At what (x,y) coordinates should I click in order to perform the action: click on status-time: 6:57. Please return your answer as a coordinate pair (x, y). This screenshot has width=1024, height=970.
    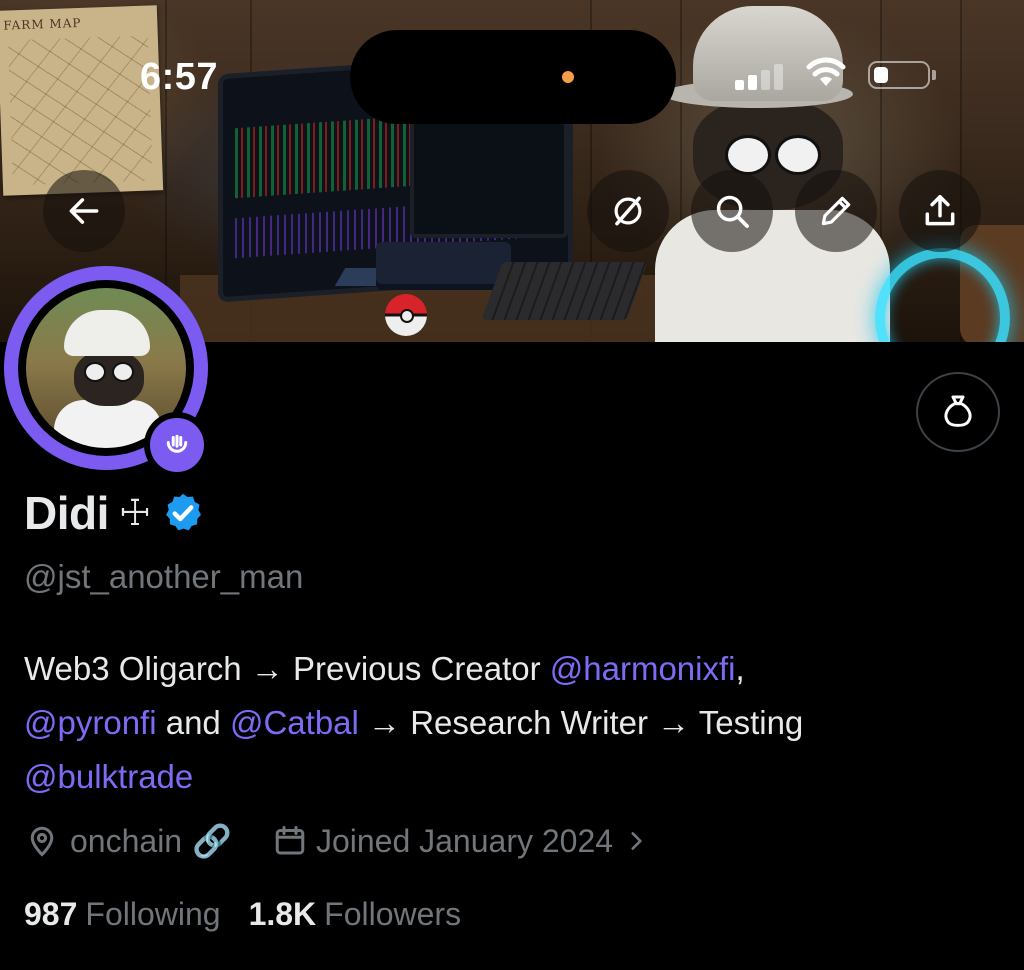
    Looking at the image, I should click on (179, 77).